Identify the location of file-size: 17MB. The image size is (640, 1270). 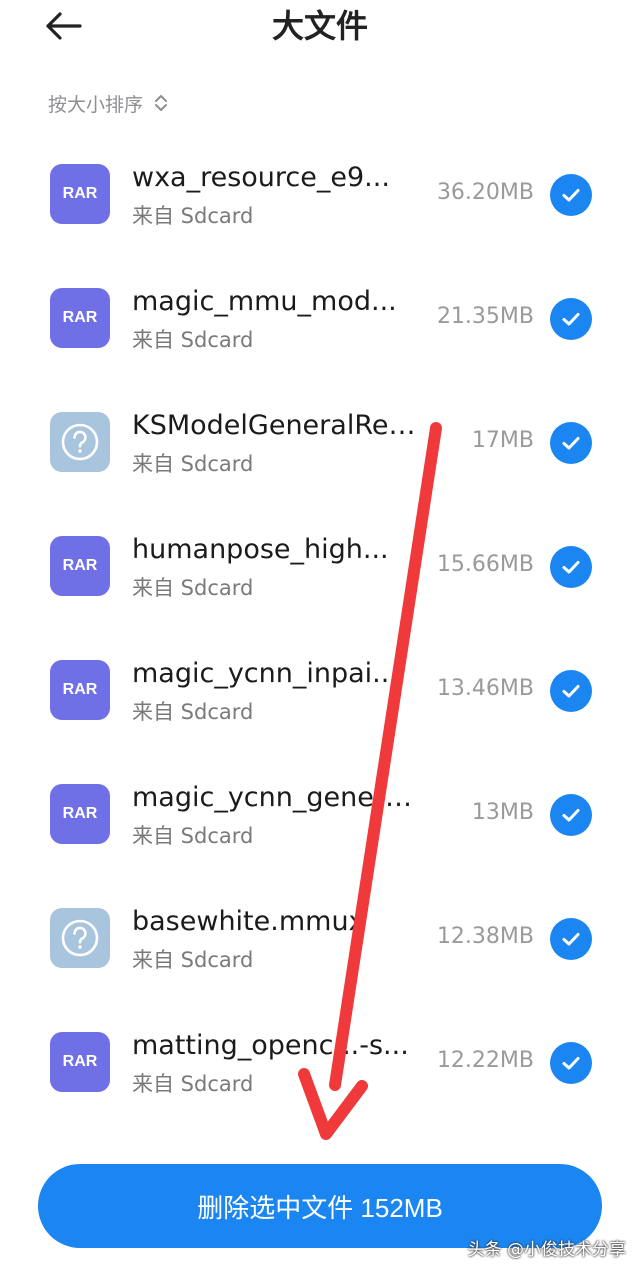
(502, 440).